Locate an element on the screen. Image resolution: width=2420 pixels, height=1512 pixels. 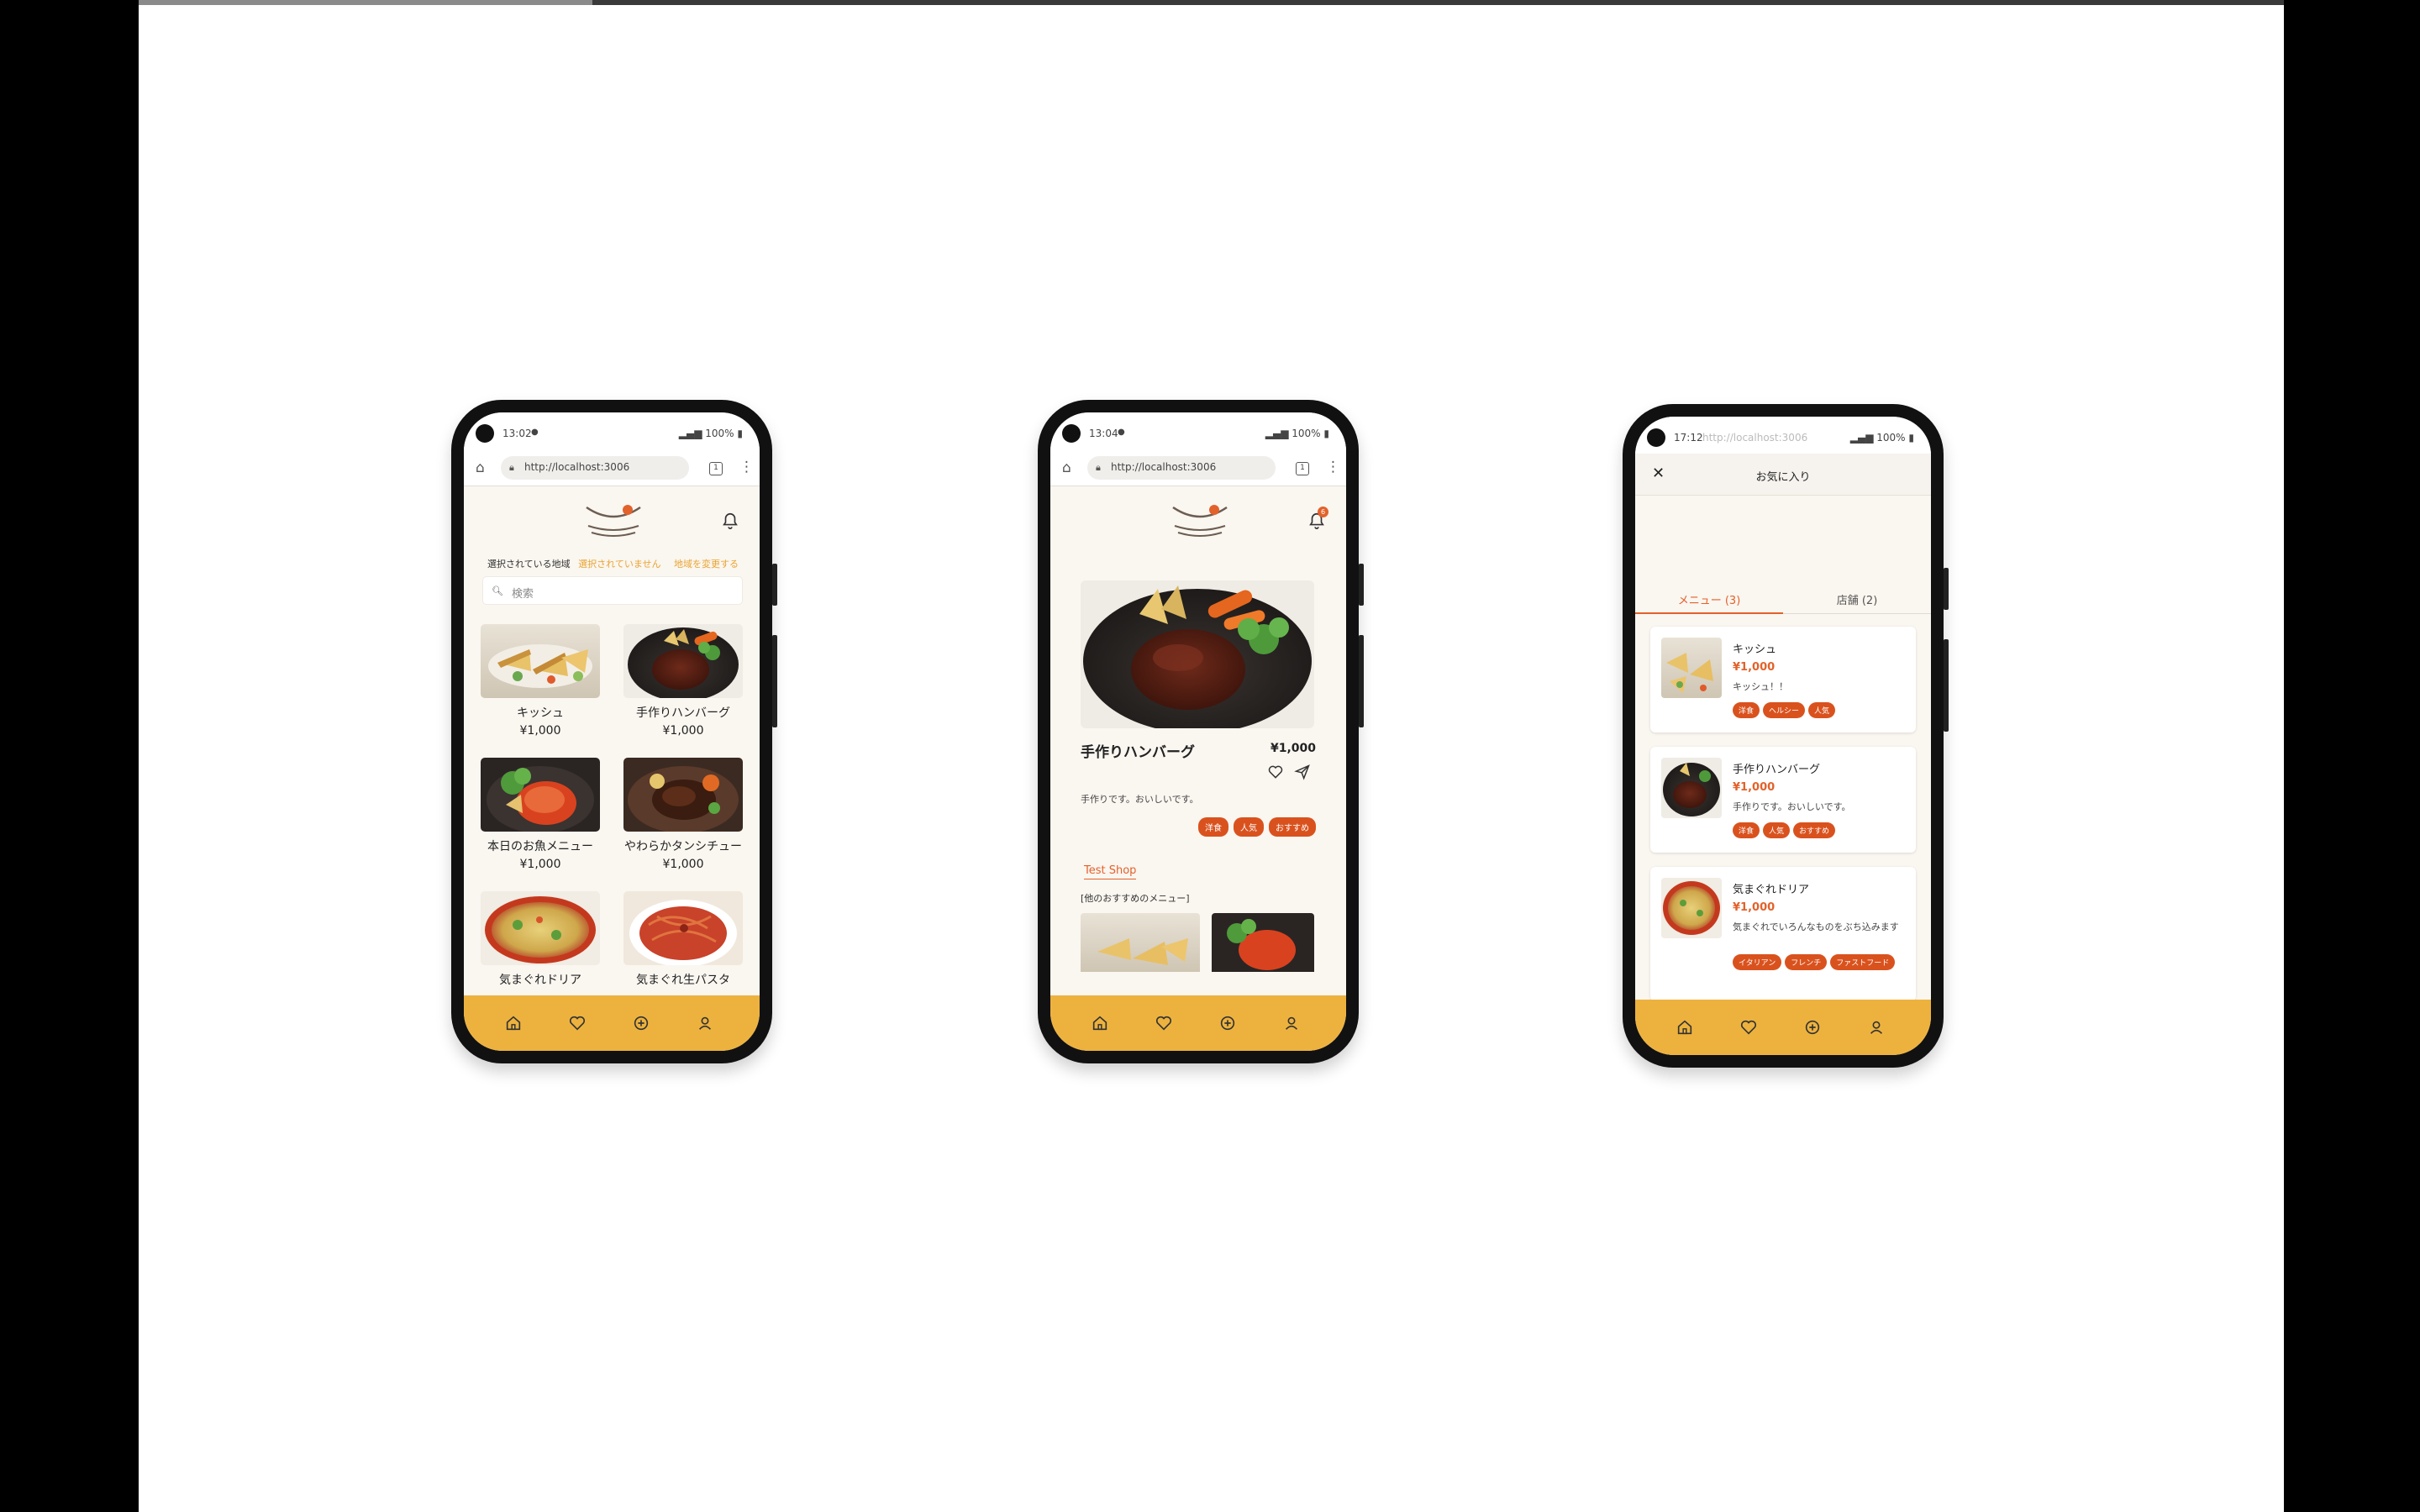
menu-name: 本日のお魚メニュー is located at coordinates (540, 846).